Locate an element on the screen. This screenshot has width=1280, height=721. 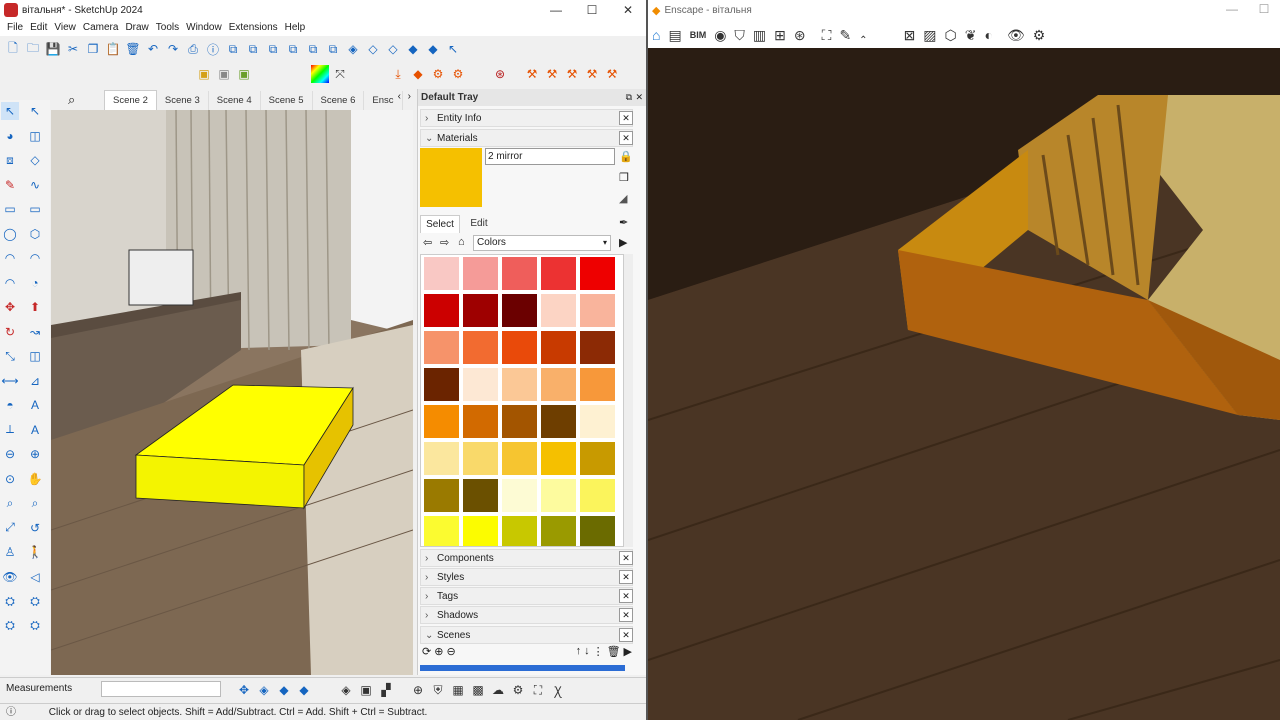
menu-extensions: Extensions is located at coordinates (257, 28).